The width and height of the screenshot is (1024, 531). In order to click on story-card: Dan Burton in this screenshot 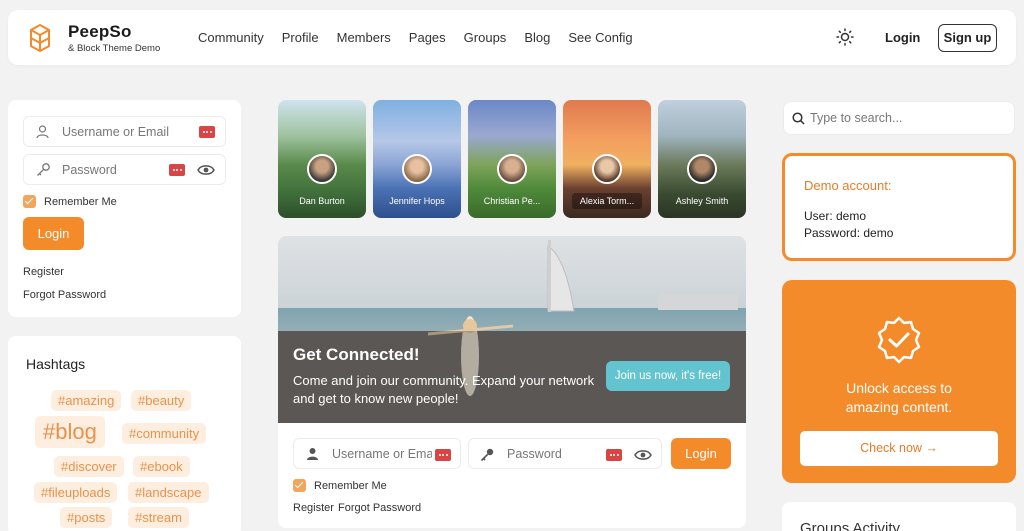, I will do `click(322, 159)`.